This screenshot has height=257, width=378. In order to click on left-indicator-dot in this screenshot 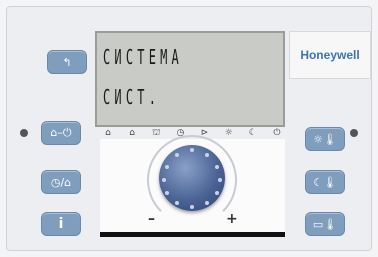, I will do `click(24, 133)`.